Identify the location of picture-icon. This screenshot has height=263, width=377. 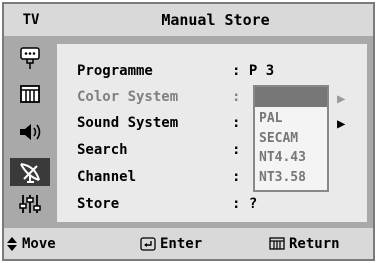
(30, 94).